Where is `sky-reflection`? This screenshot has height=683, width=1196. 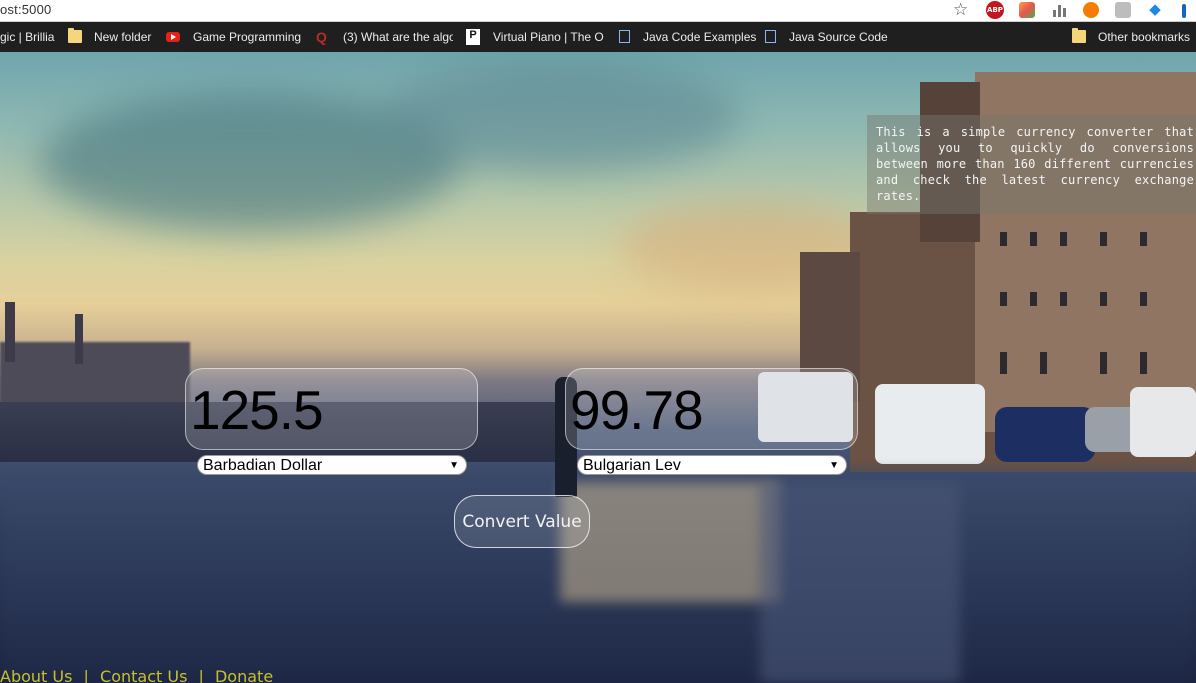
sky-reflection is located at coordinates (670, 542).